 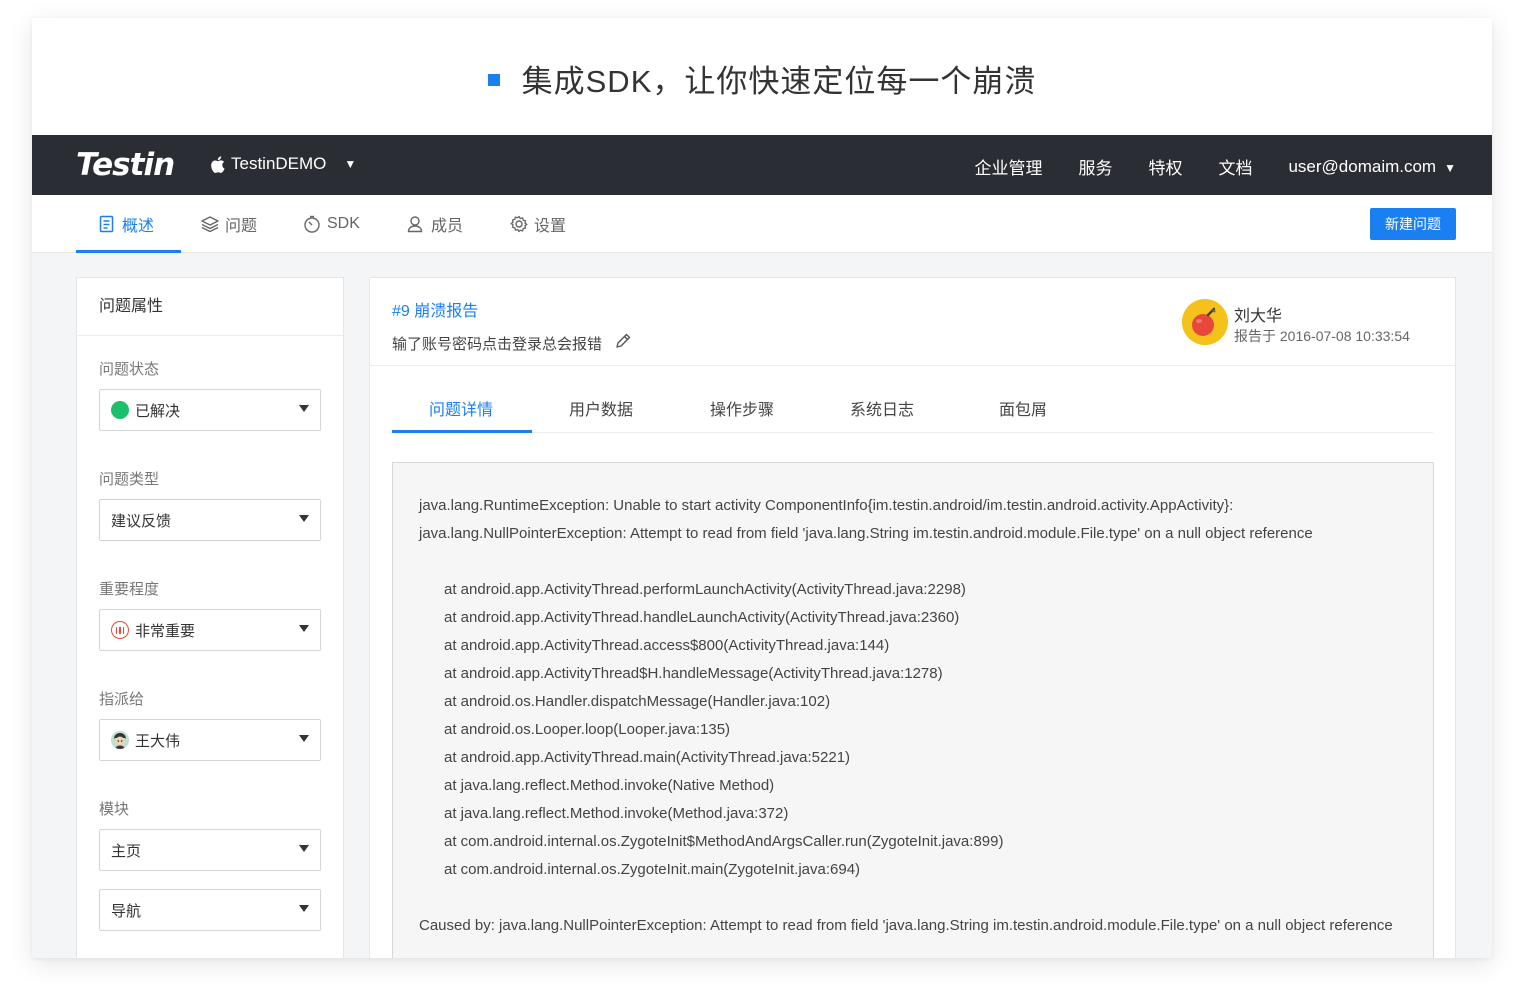 What do you see at coordinates (1095, 166) in the screenshot?
I see `nav-link-services: 服务` at bounding box center [1095, 166].